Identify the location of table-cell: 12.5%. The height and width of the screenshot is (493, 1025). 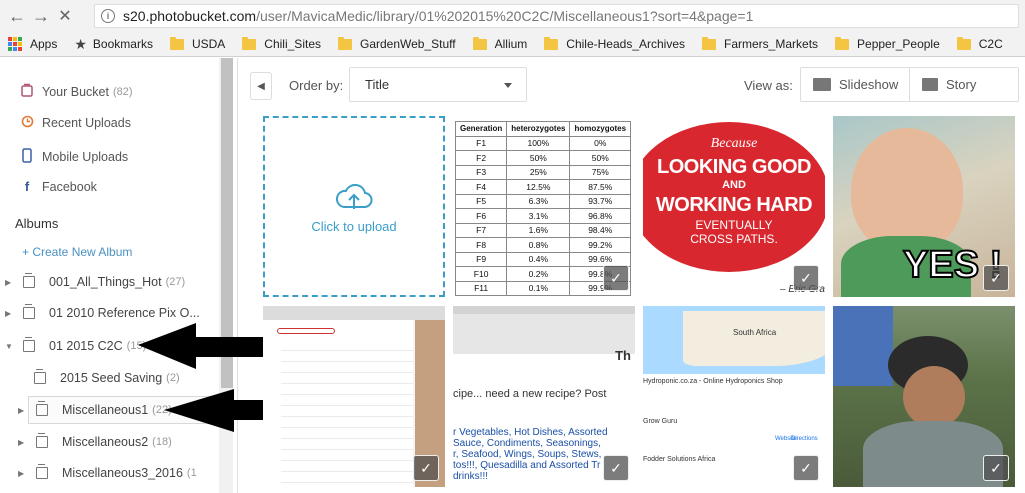
(538, 187).